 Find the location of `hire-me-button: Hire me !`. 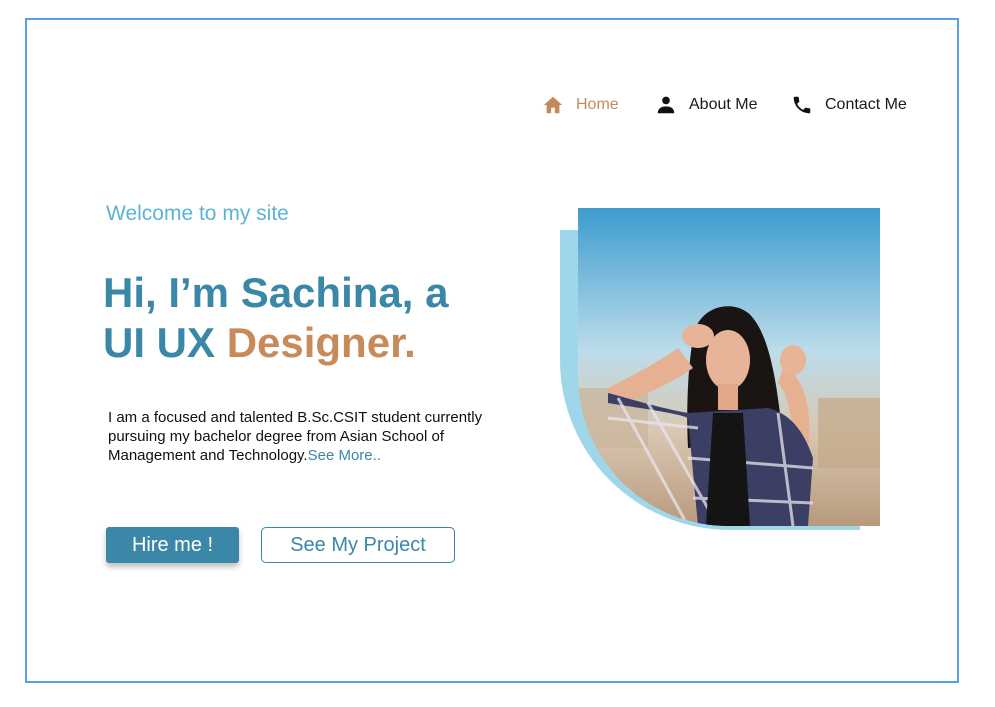

hire-me-button: Hire me ! is located at coordinates (172, 545).